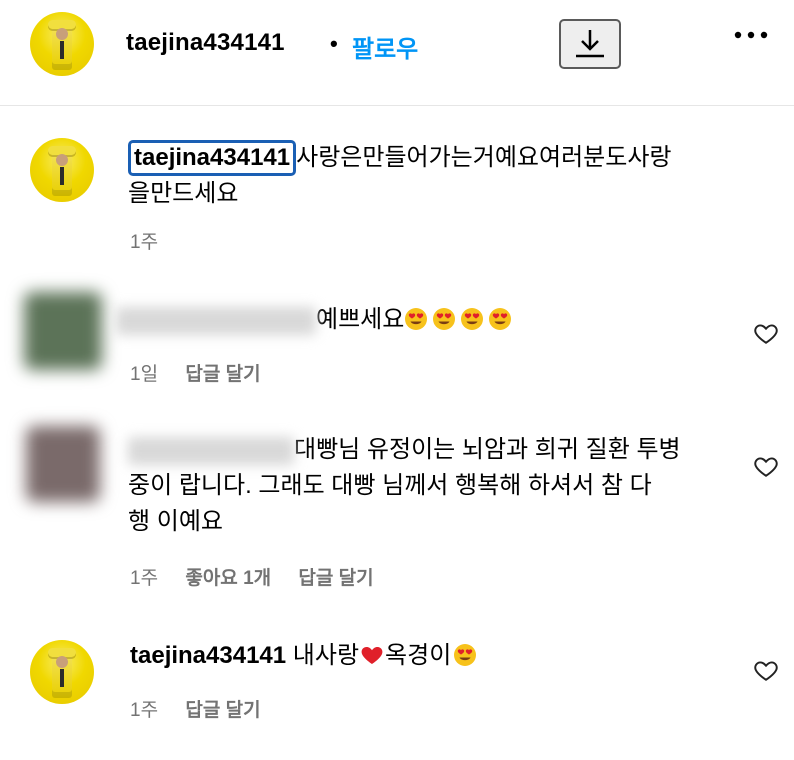 The image size is (794, 760). What do you see at coordinates (390, 485) in the screenshot?
I see `comment-text: 중이 랍니다. 그래도 대빵 님께서 행복해 하셔서 참 다` at bounding box center [390, 485].